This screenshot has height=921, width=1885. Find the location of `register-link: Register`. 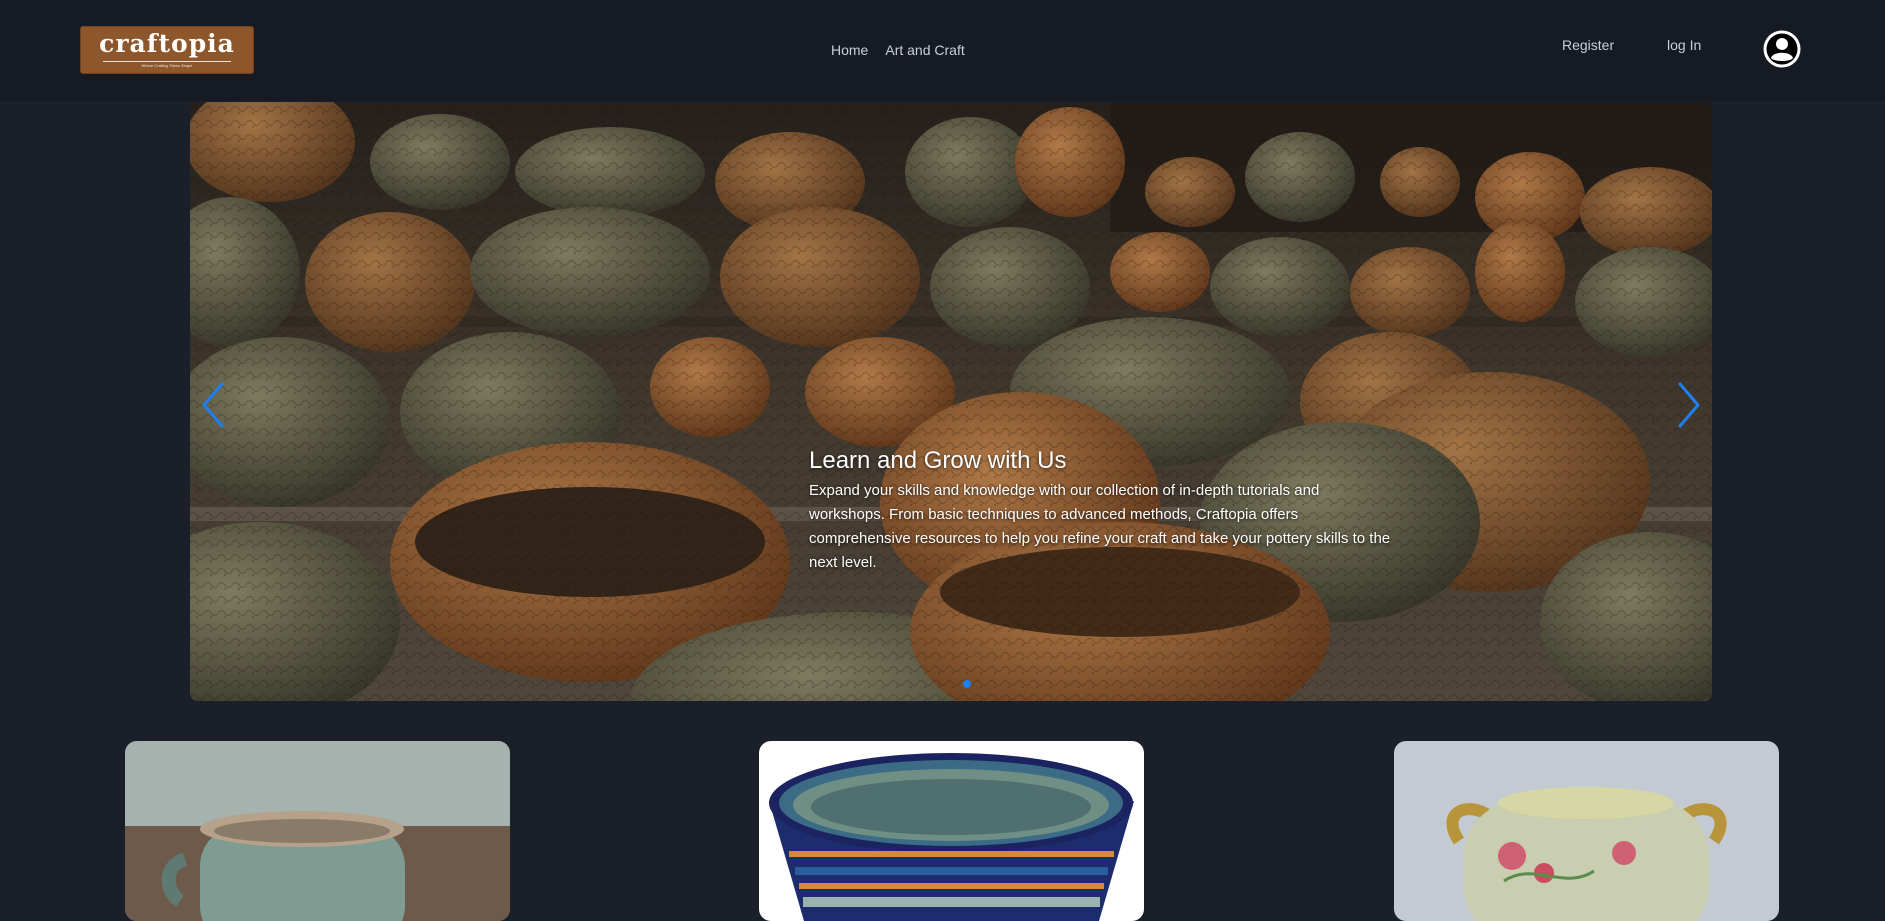

register-link: Register is located at coordinates (1588, 45).